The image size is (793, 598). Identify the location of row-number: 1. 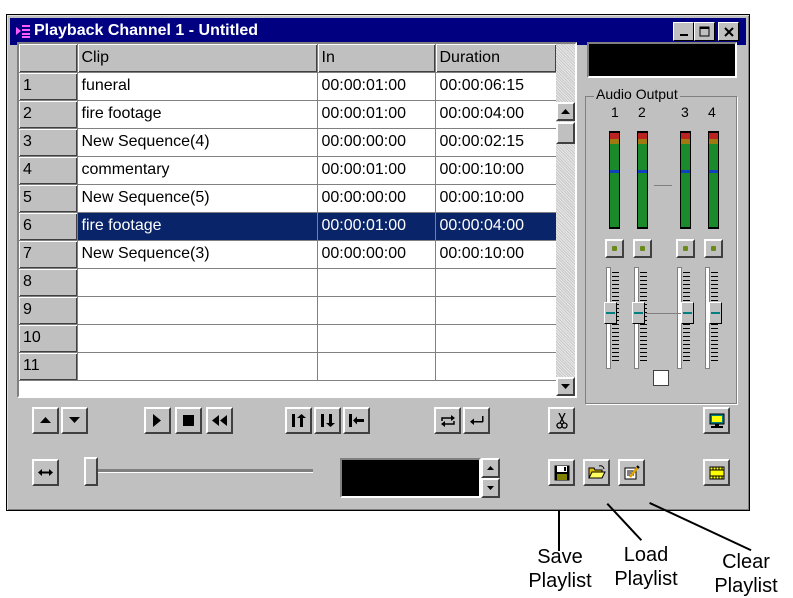
(48, 86).